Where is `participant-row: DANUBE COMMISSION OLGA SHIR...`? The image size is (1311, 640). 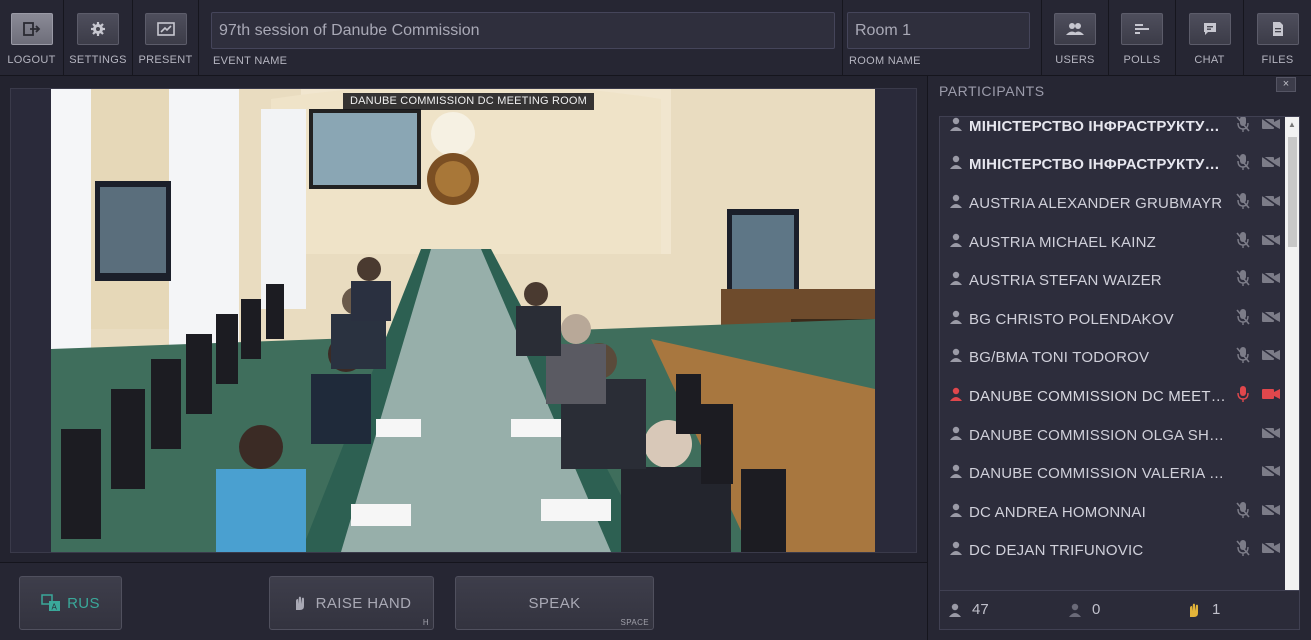
participant-row: DANUBE COMMISSION OLGA SHIR... is located at coordinates (1112, 435).